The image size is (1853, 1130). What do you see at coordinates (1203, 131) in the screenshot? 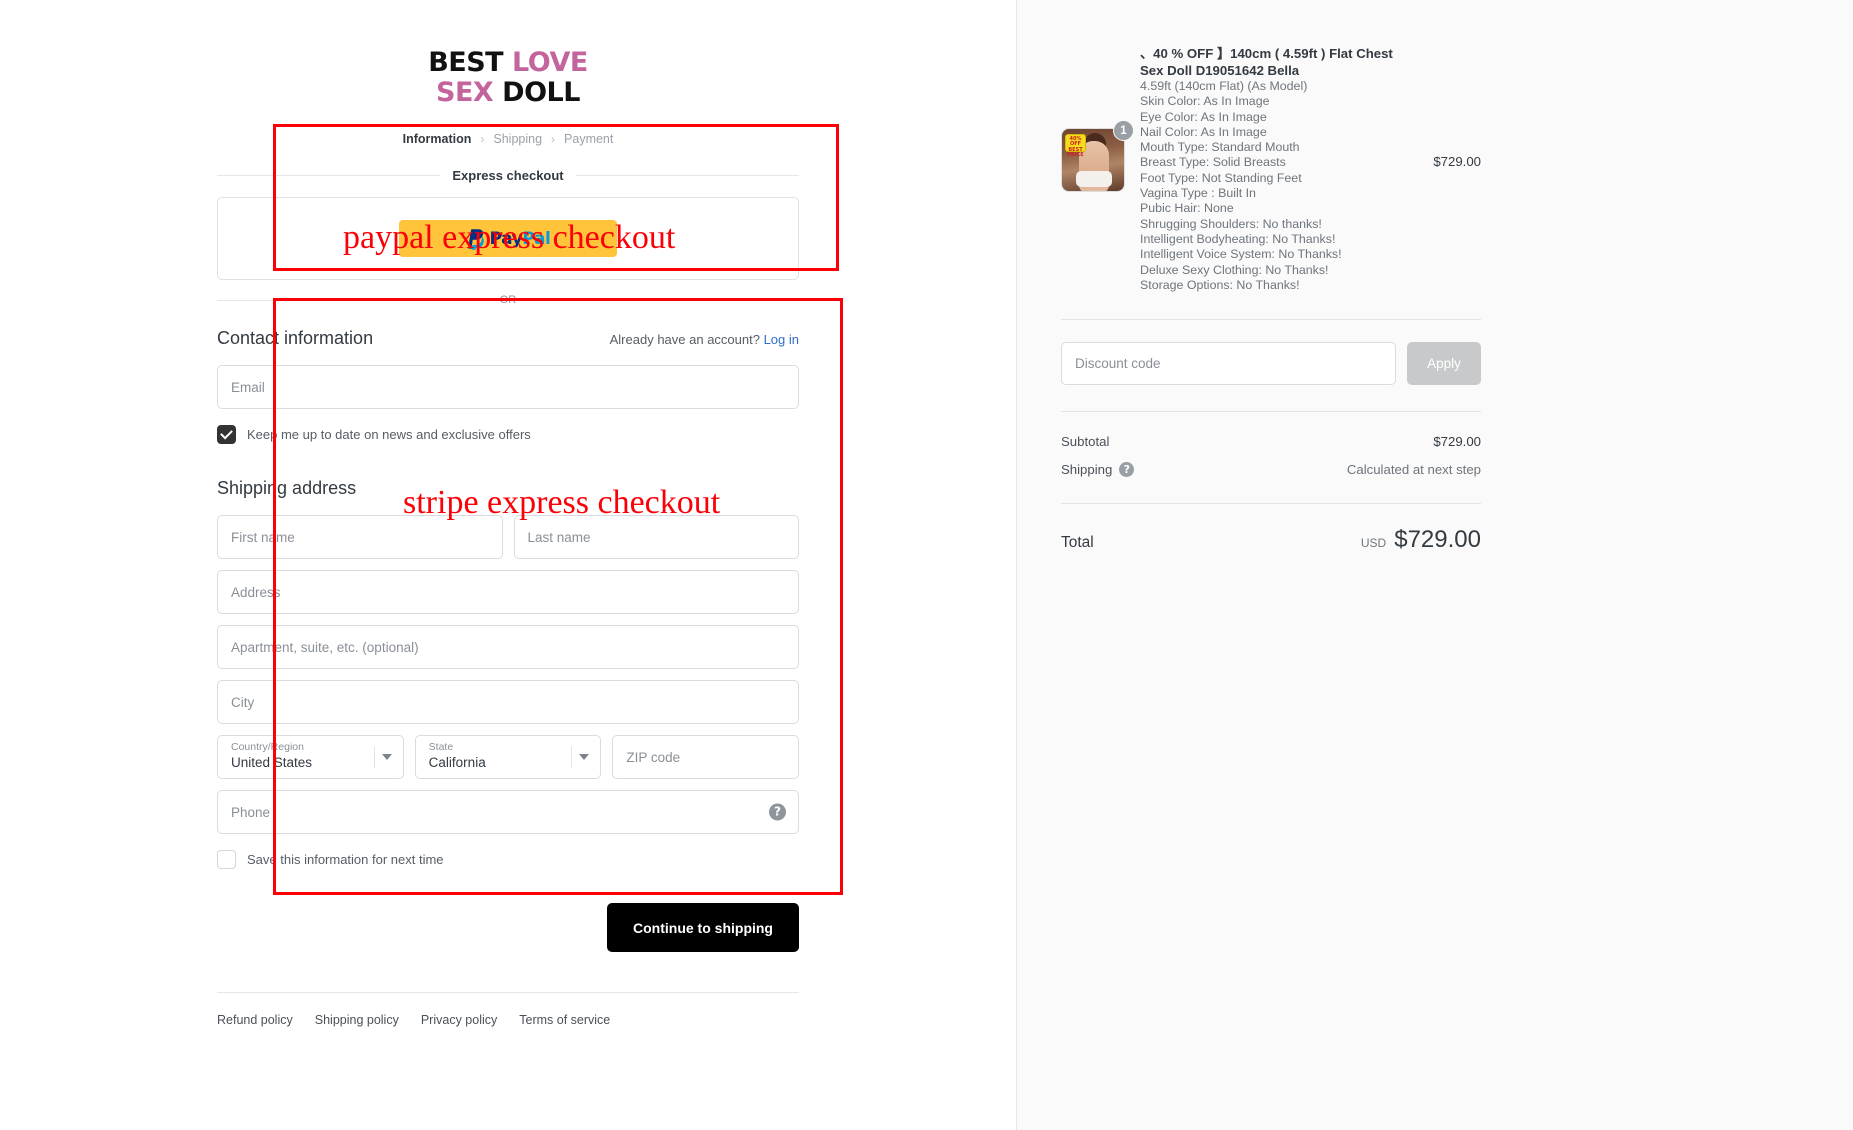
I see `product-option: Nail Color: As In Image` at bounding box center [1203, 131].